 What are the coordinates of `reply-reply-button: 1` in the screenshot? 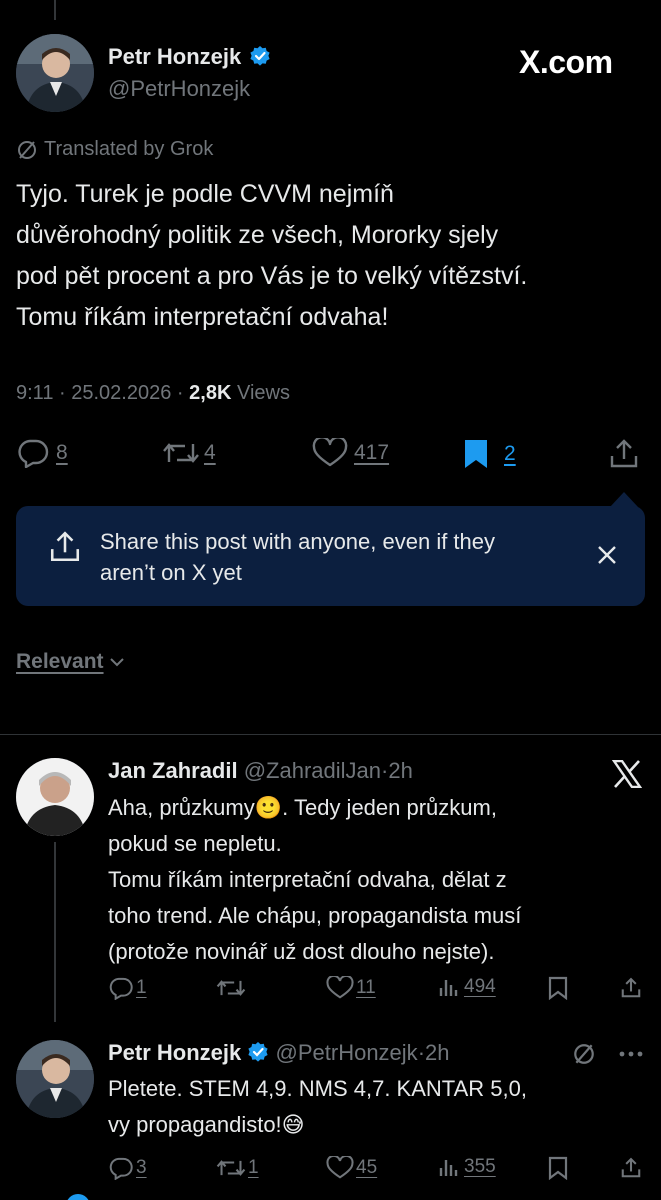 It's located at (127, 988).